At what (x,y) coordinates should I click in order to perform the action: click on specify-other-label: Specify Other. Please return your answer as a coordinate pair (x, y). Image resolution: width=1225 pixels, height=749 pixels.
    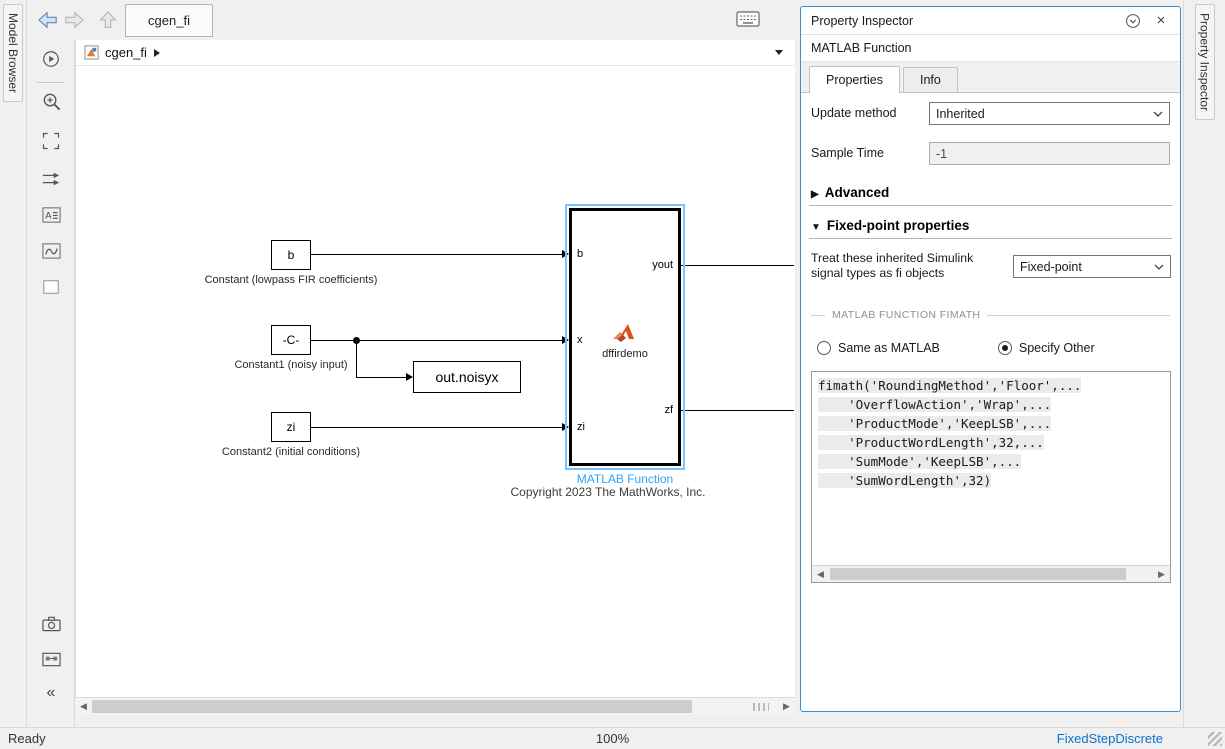
    Looking at the image, I should click on (1056, 348).